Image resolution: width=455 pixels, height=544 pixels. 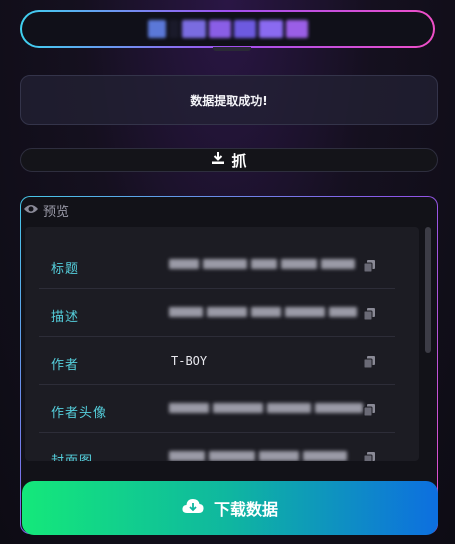 I want to click on scrollbar-thumb, so click(x=428, y=290).